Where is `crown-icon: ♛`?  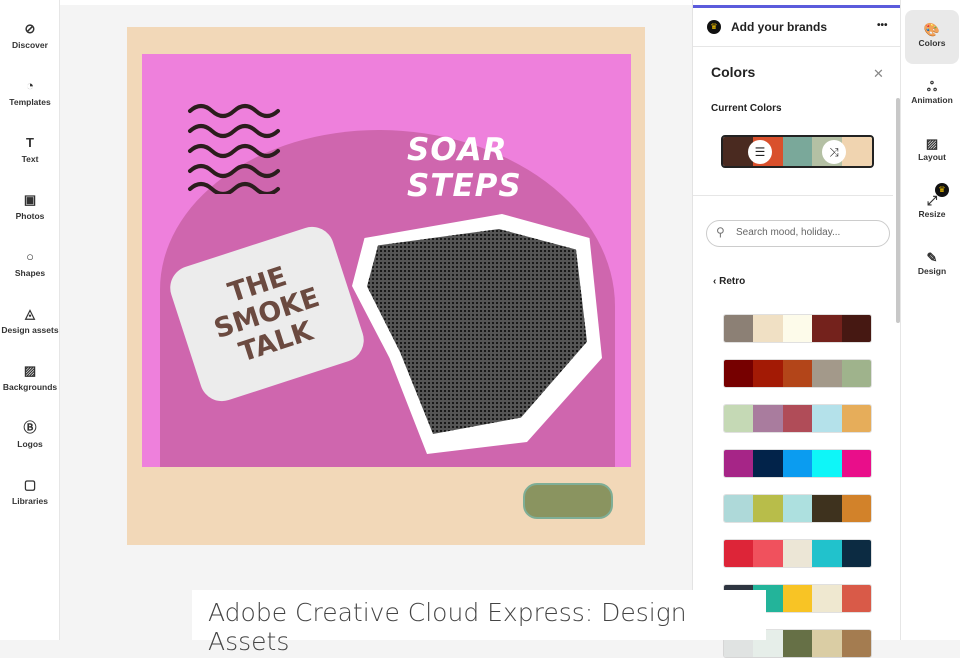 crown-icon: ♛ is located at coordinates (714, 27).